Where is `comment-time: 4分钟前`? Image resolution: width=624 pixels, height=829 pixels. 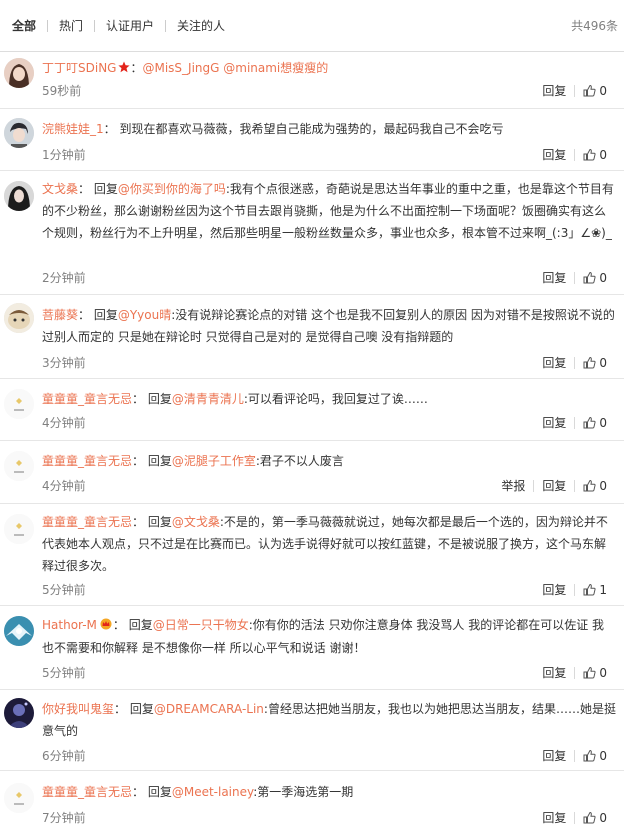
comment-time: 4分钟前 is located at coordinates (64, 486).